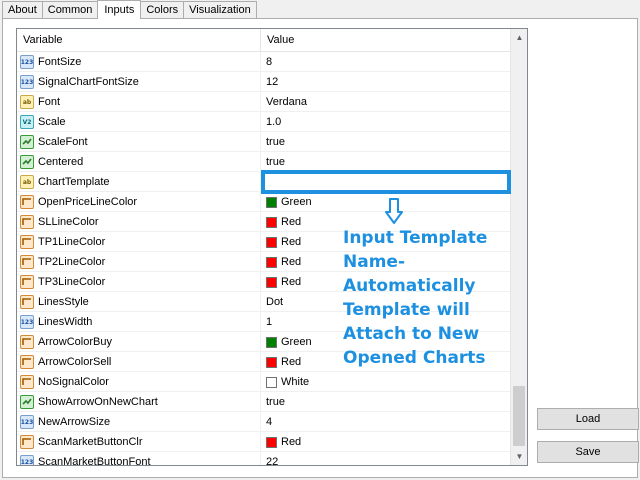 The height and width of the screenshot is (480, 640). I want to click on scroll-down-arrow-icon: ▼, so click(519, 456).